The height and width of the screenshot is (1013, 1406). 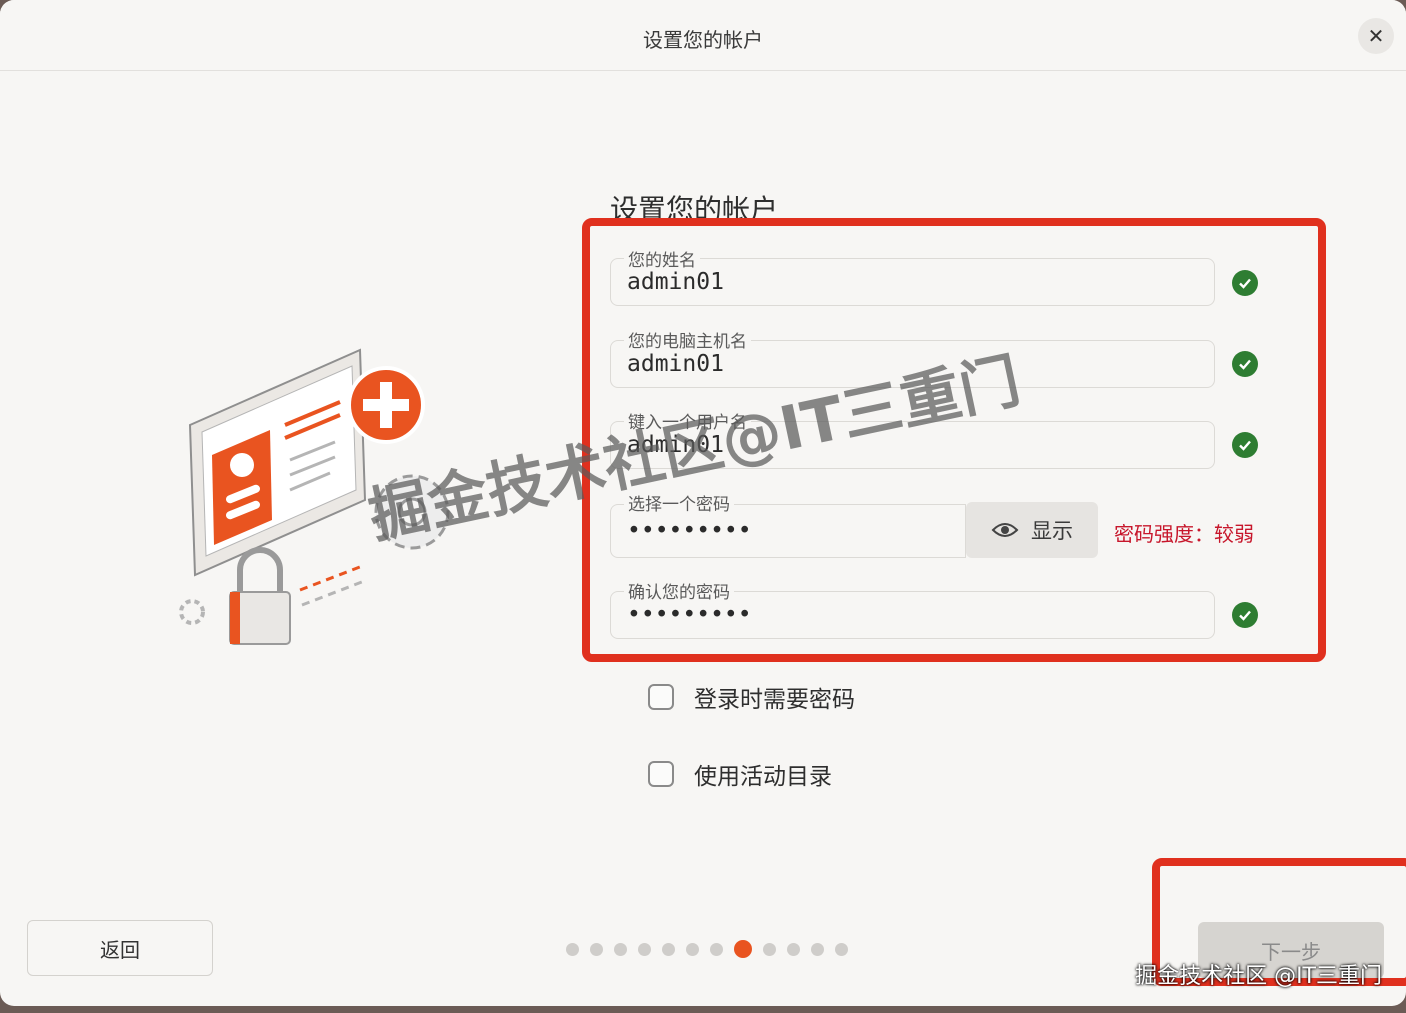 What do you see at coordinates (687, 420) in the screenshot?
I see `username-label: 键入一个用户名` at bounding box center [687, 420].